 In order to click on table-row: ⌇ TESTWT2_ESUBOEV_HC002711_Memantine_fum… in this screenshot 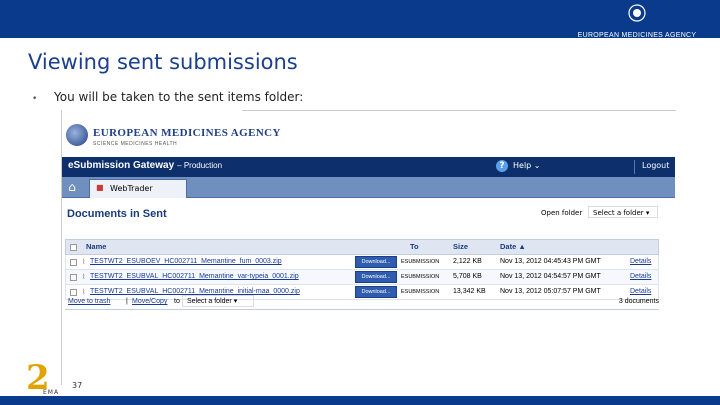, I will do `click(362, 262)`.